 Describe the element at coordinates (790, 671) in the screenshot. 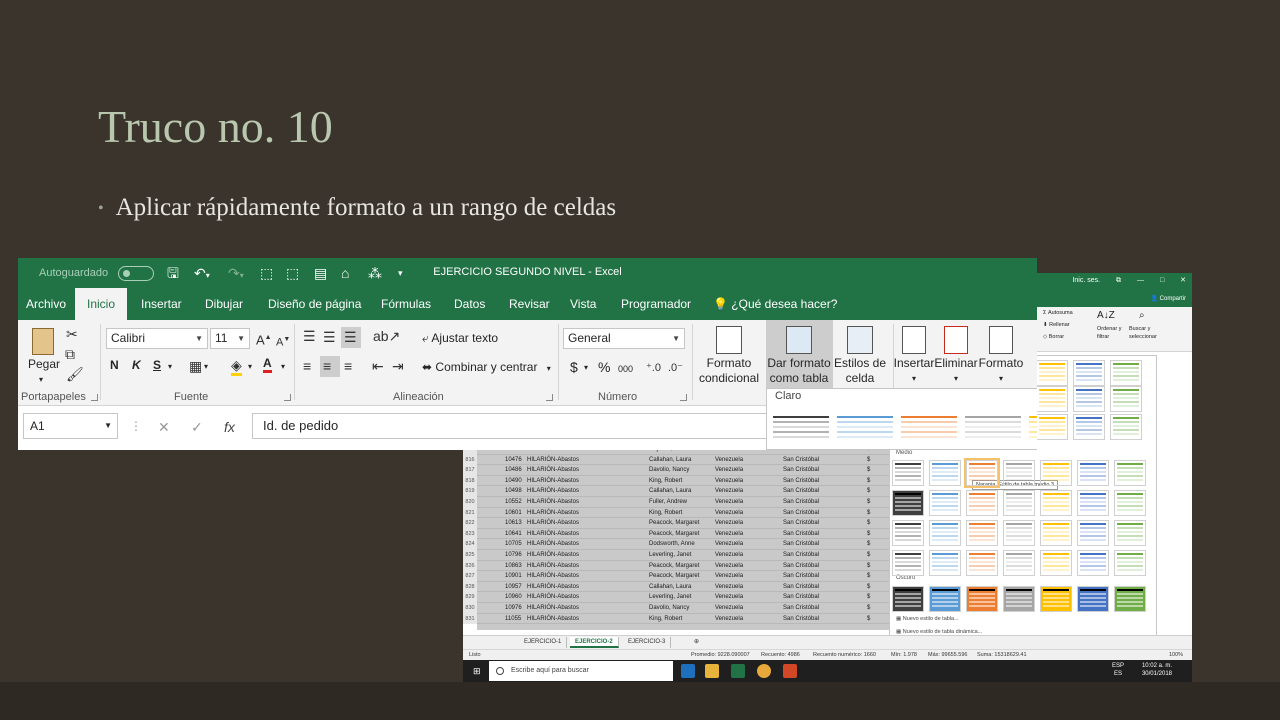

I see `powerpoint-taskbar-icon` at that location.